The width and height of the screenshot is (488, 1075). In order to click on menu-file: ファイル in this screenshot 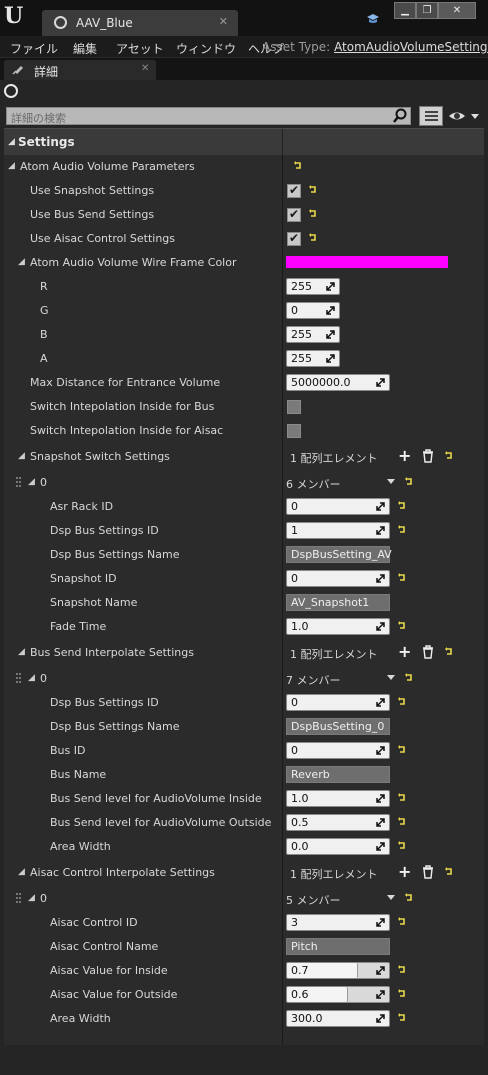, I will do `click(34, 48)`.